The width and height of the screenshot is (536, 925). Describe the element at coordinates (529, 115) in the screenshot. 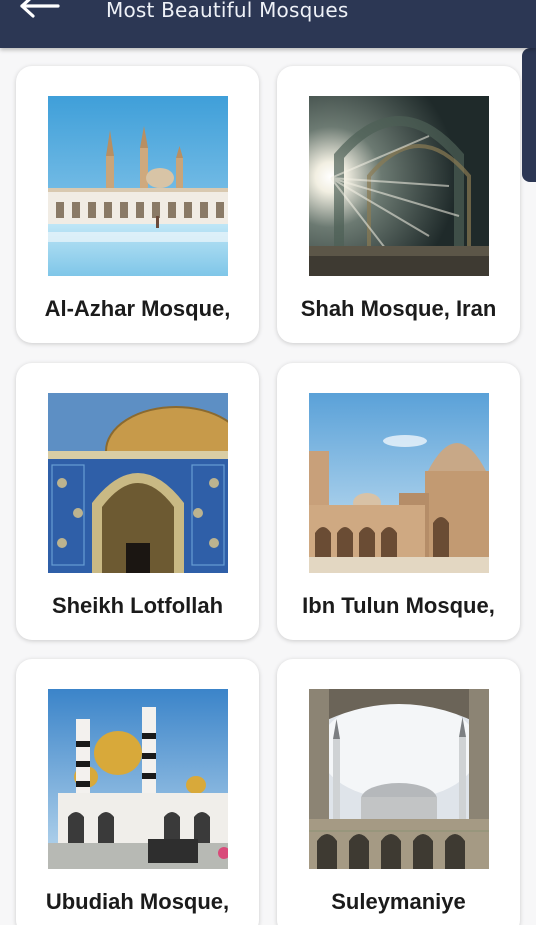

I see `scrollbar-thumb` at that location.